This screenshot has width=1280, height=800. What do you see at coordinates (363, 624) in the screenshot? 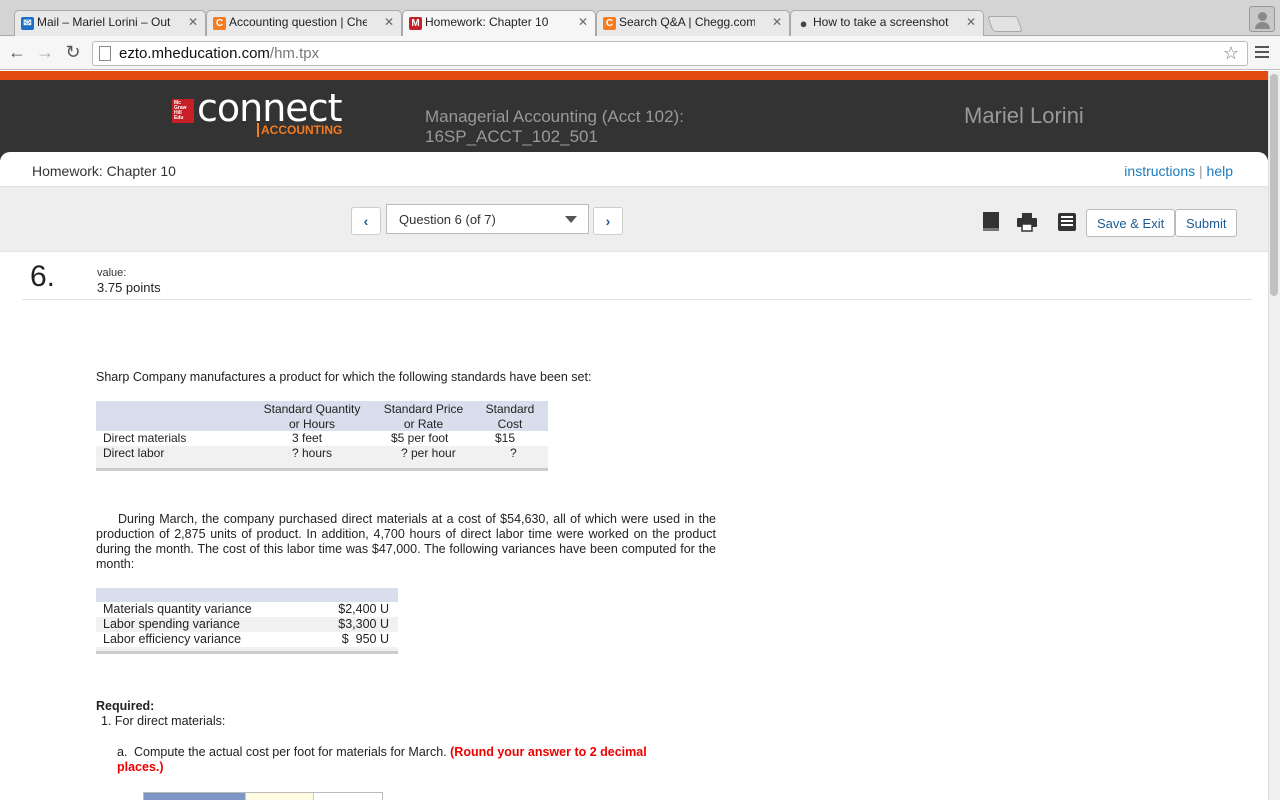
I see `variance-amount: $3,300 U` at bounding box center [363, 624].